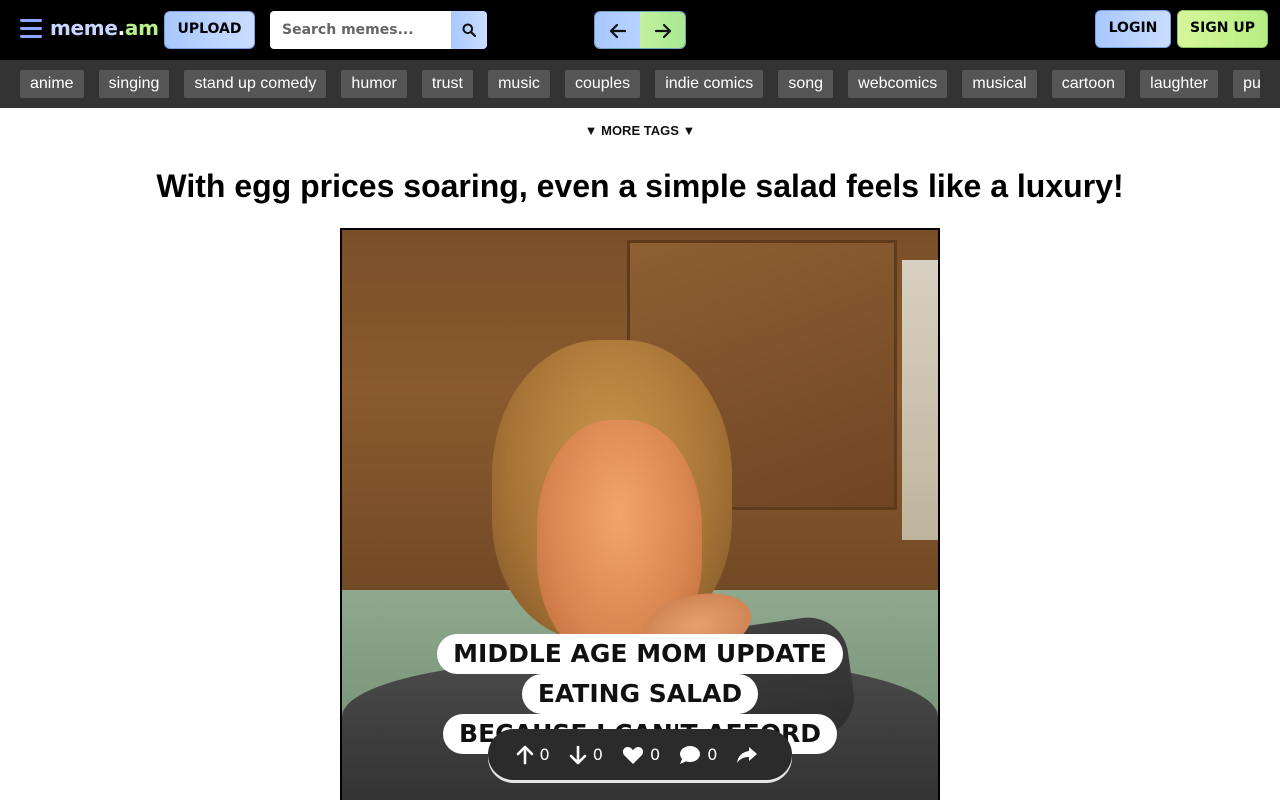 The height and width of the screenshot is (800, 1280). What do you see at coordinates (84, 28) in the screenshot?
I see `logo-text-meme: meme` at bounding box center [84, 28].